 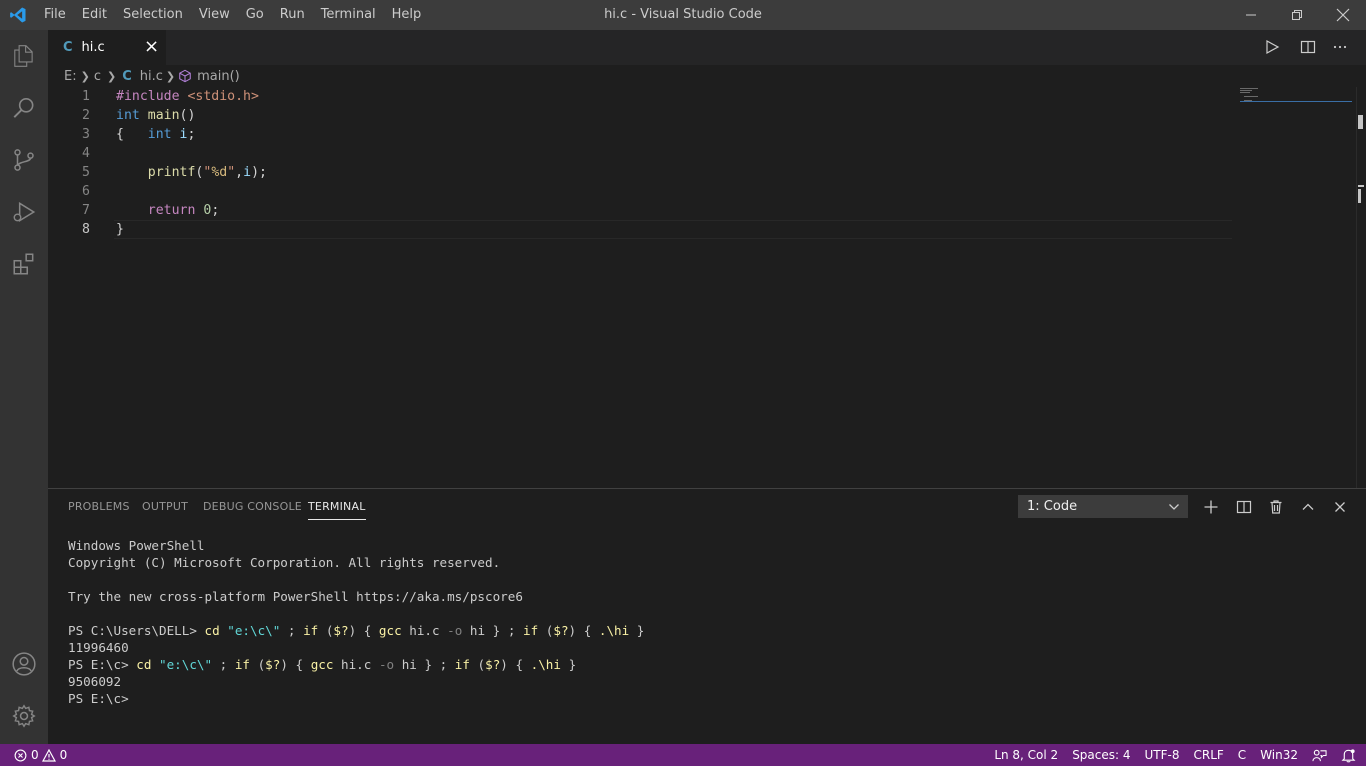 What do you see at coordinates (638, 96) in the screenshot?
I see `code-line: 1 #include <stdio.h>` at bounding box center [638, 96].